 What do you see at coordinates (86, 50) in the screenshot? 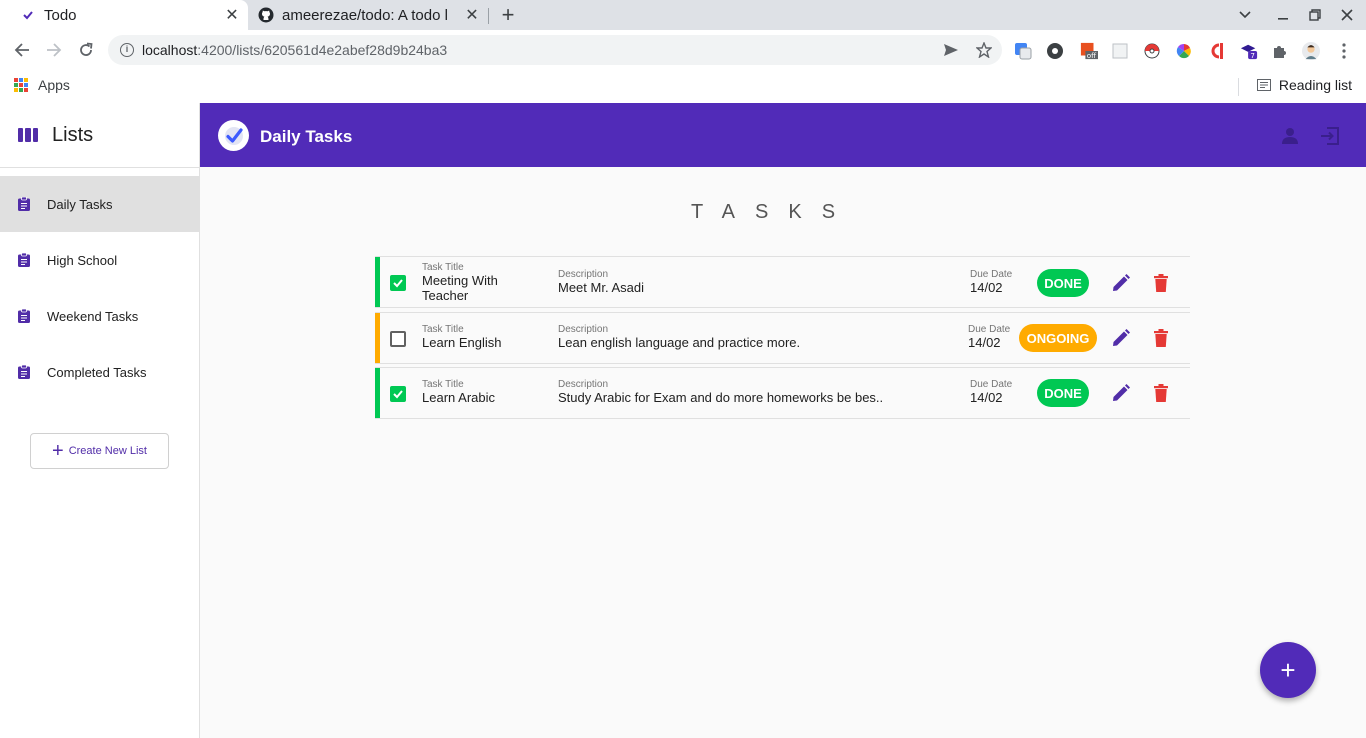
I see `reload-icon` at bounding box center [86, 50].